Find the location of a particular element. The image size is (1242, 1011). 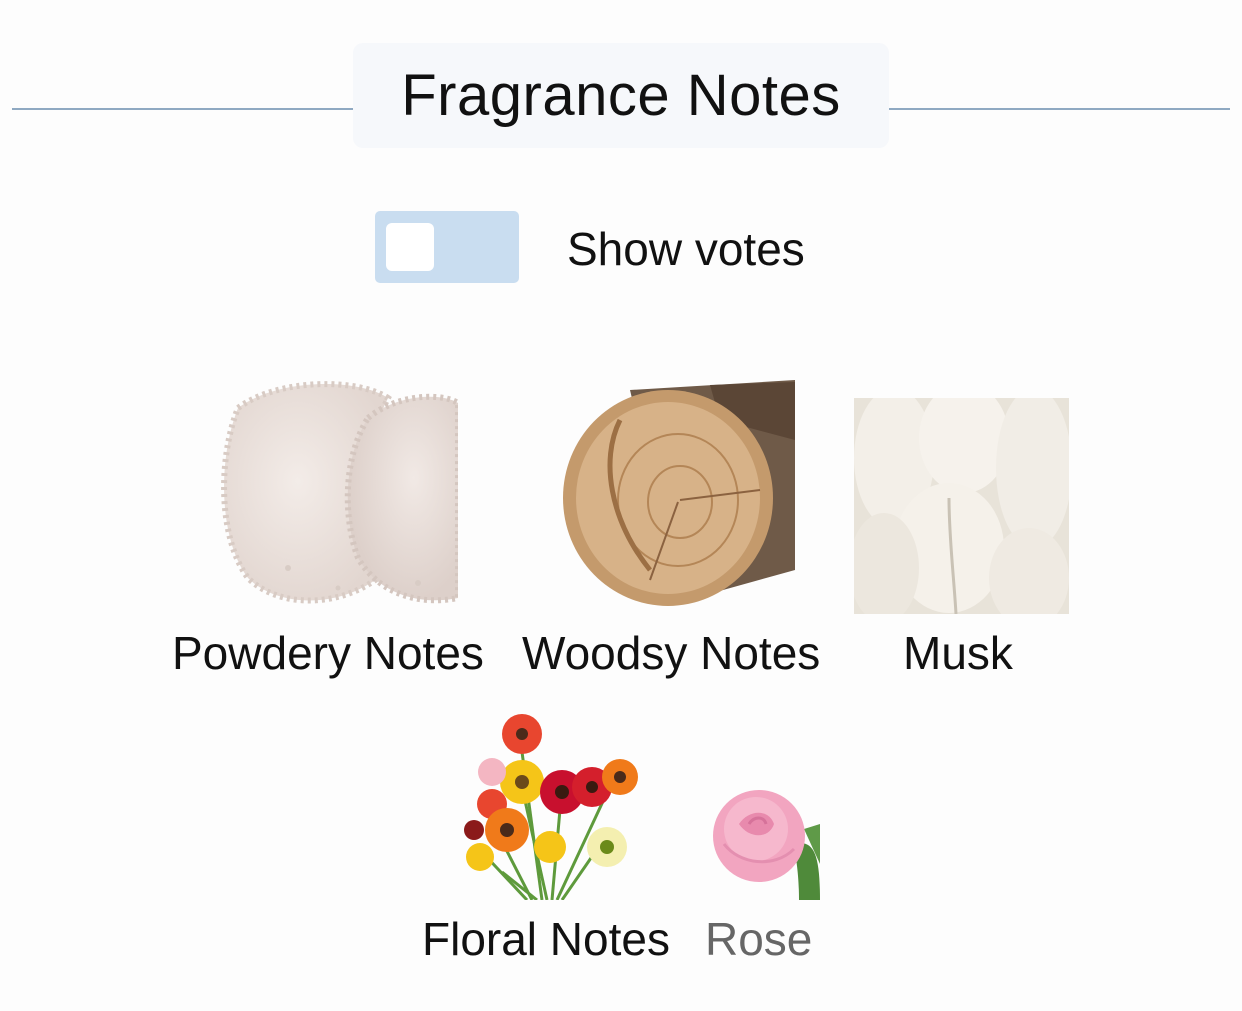

note-label: Powdery Notes is located at coordinates (328, 653).